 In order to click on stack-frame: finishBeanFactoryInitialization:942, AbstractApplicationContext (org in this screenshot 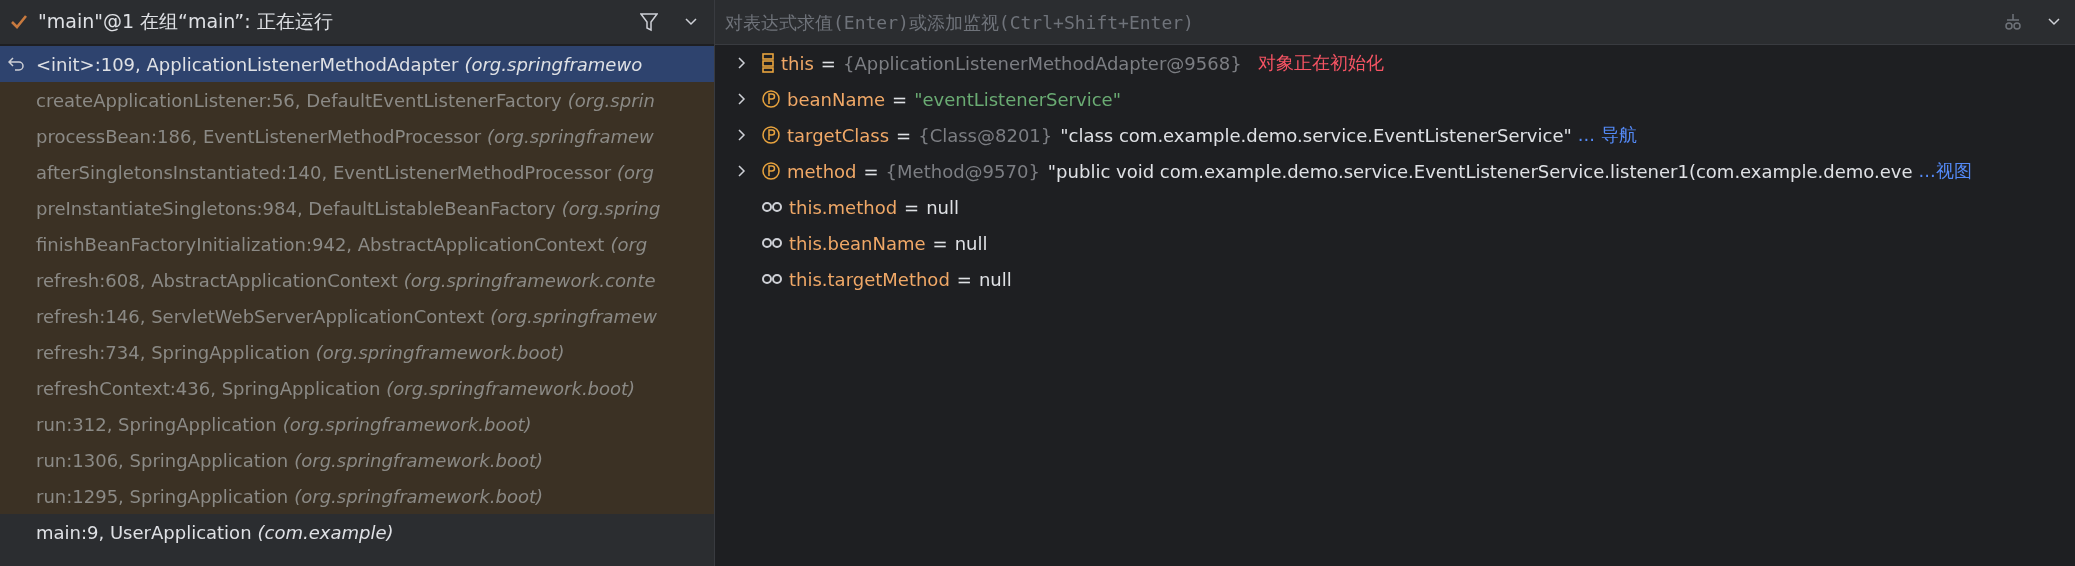, I will do `click(357, 244)`.